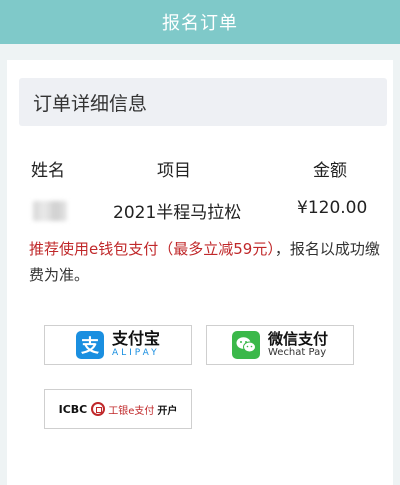 This screenshot has width=400, height=485. I want to click on alipay-icon: 支, so click(89, 345).